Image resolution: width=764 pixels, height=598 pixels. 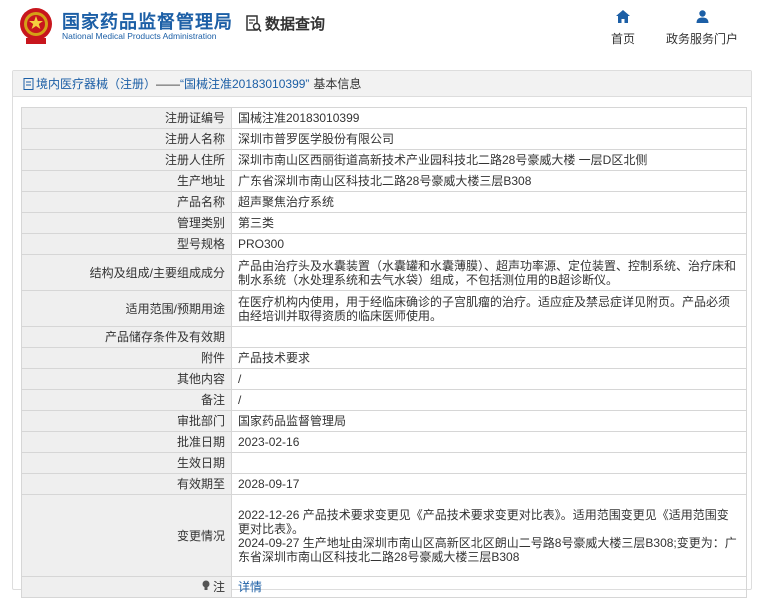 I want to click on field-label: 附件, so click(x=126, y=358).